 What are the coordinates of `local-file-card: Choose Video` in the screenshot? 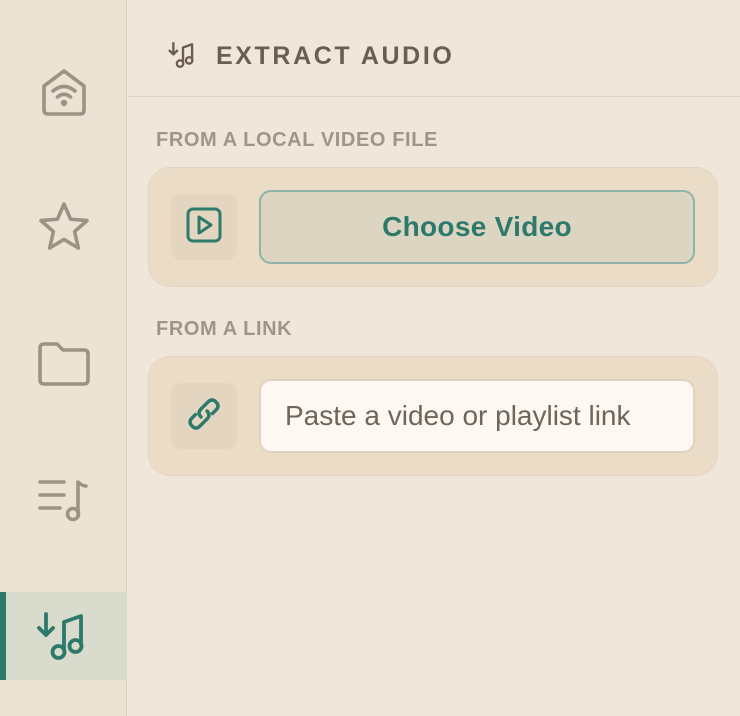 It's located at (433, 227).